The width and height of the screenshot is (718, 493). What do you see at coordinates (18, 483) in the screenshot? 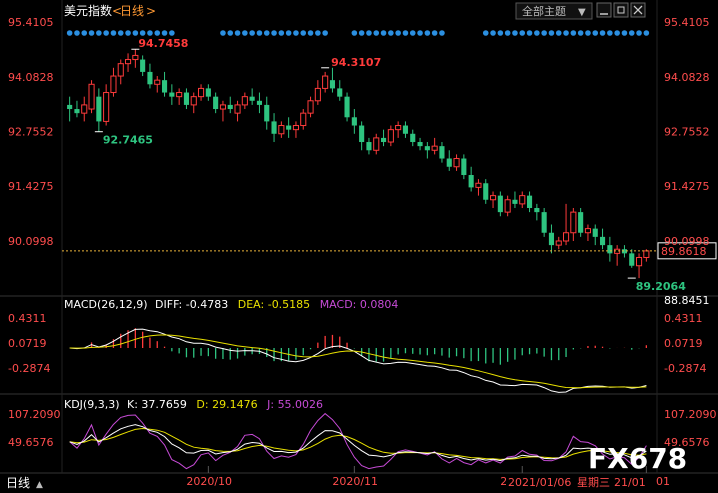
I see `footer-period-label: 日线` at bounding box center [18, 483].